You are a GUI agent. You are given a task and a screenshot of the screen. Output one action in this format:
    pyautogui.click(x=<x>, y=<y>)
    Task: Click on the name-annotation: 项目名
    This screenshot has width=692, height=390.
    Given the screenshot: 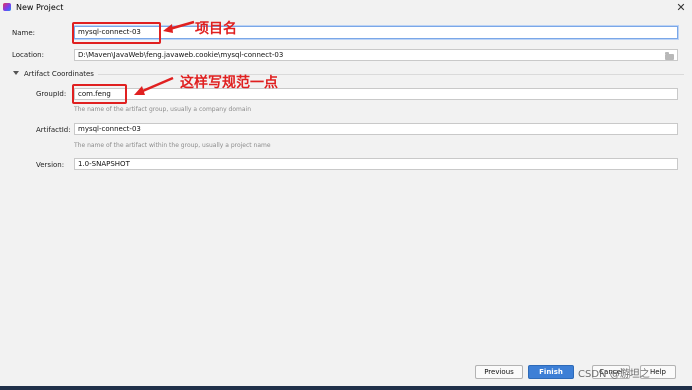 What is the action you would take?
    pyautogui.click(x=216, y=29)
    